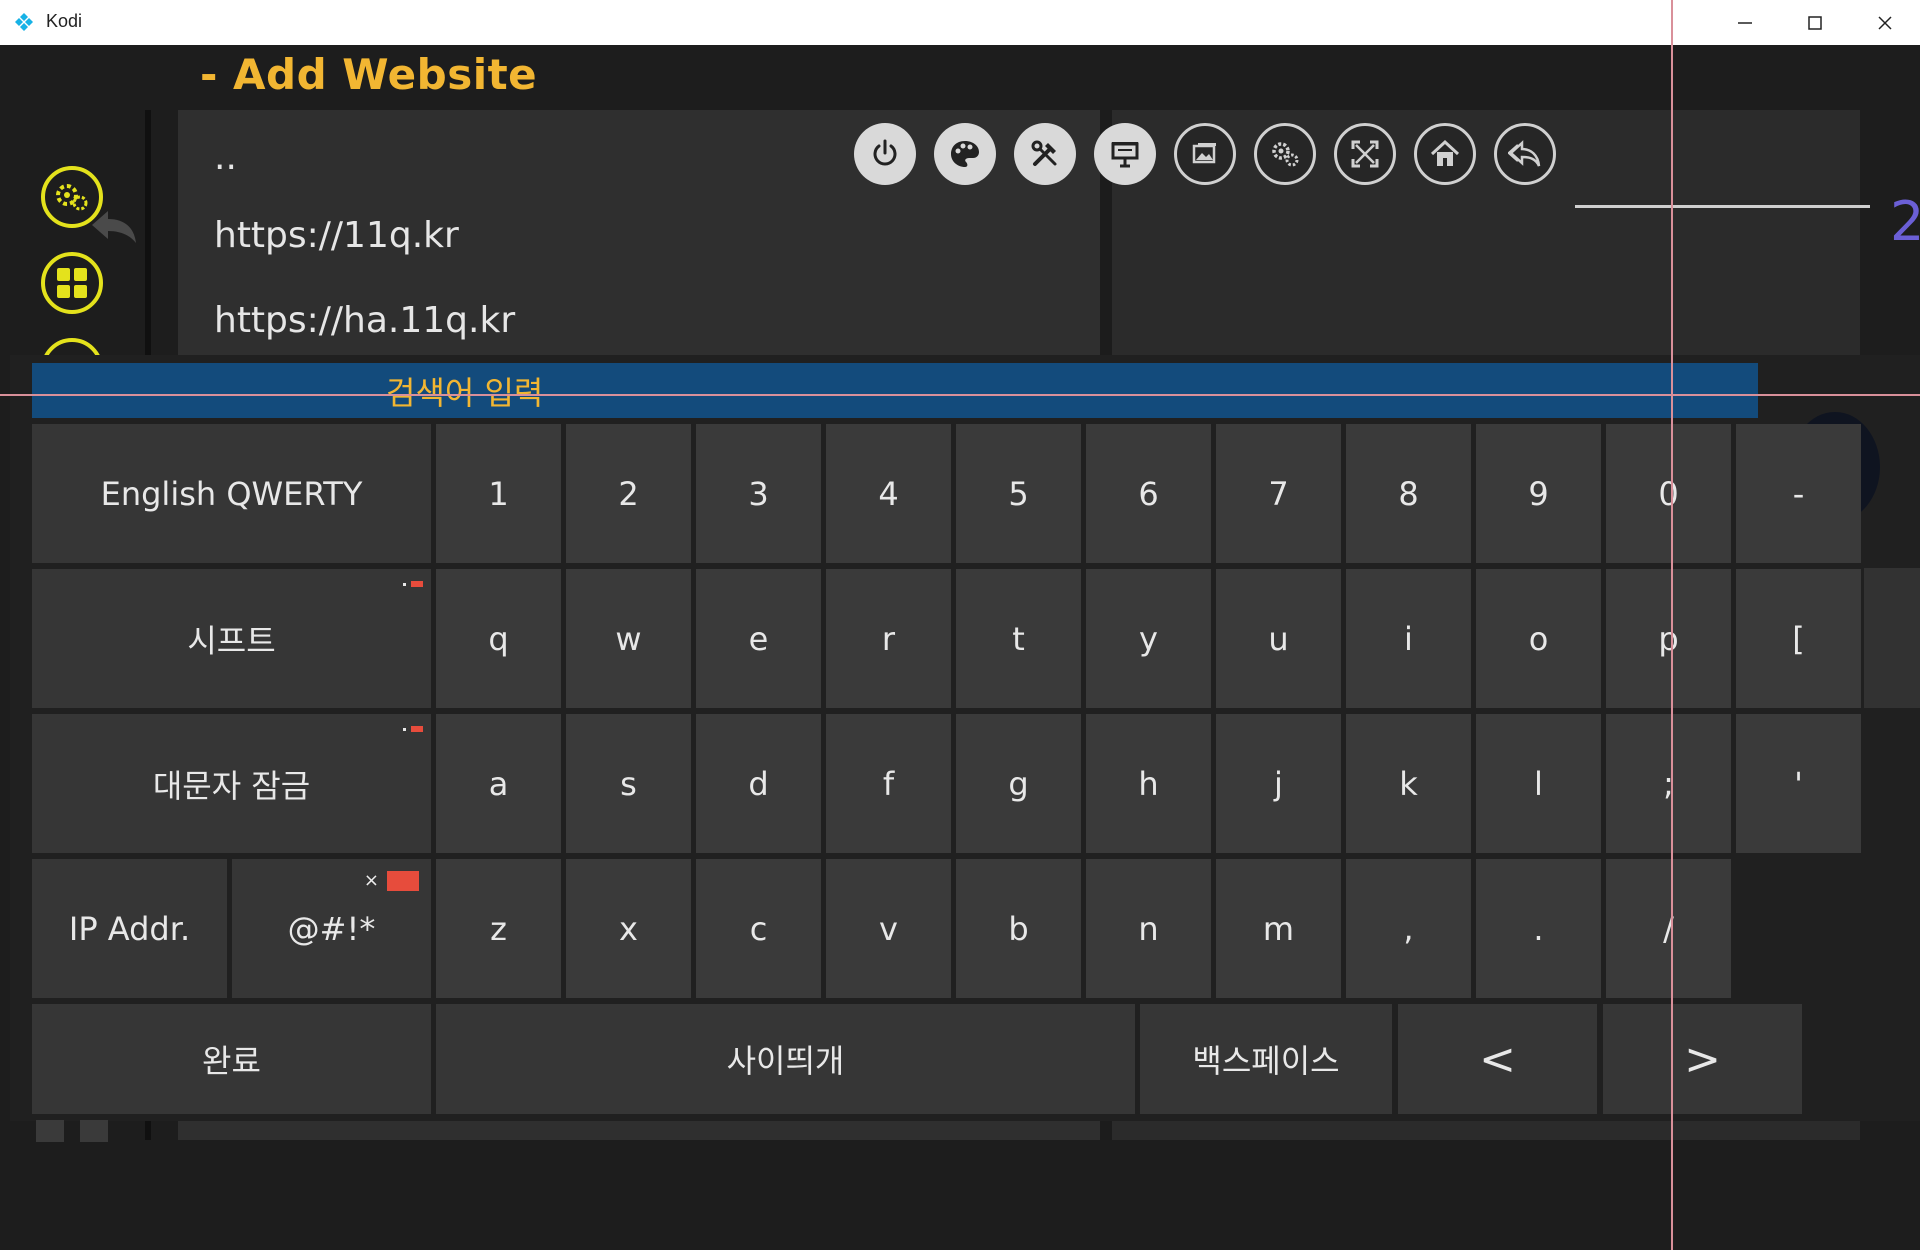  Describe the element at coordinates (225, 157) in the screenshot. I see `list-item-parent: ..` at that location.